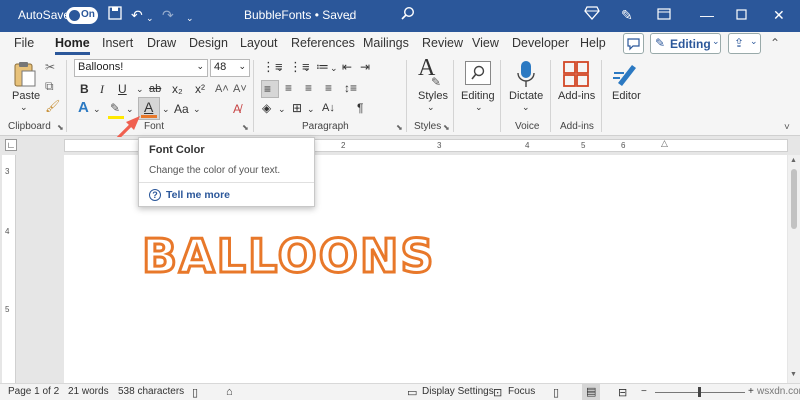 This screenshot has height=400, width=800. I want to click on subscript-button: x₂, so click(177, 89).